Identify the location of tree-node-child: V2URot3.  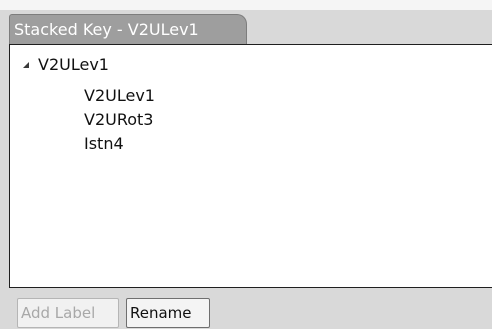
(118, 120).